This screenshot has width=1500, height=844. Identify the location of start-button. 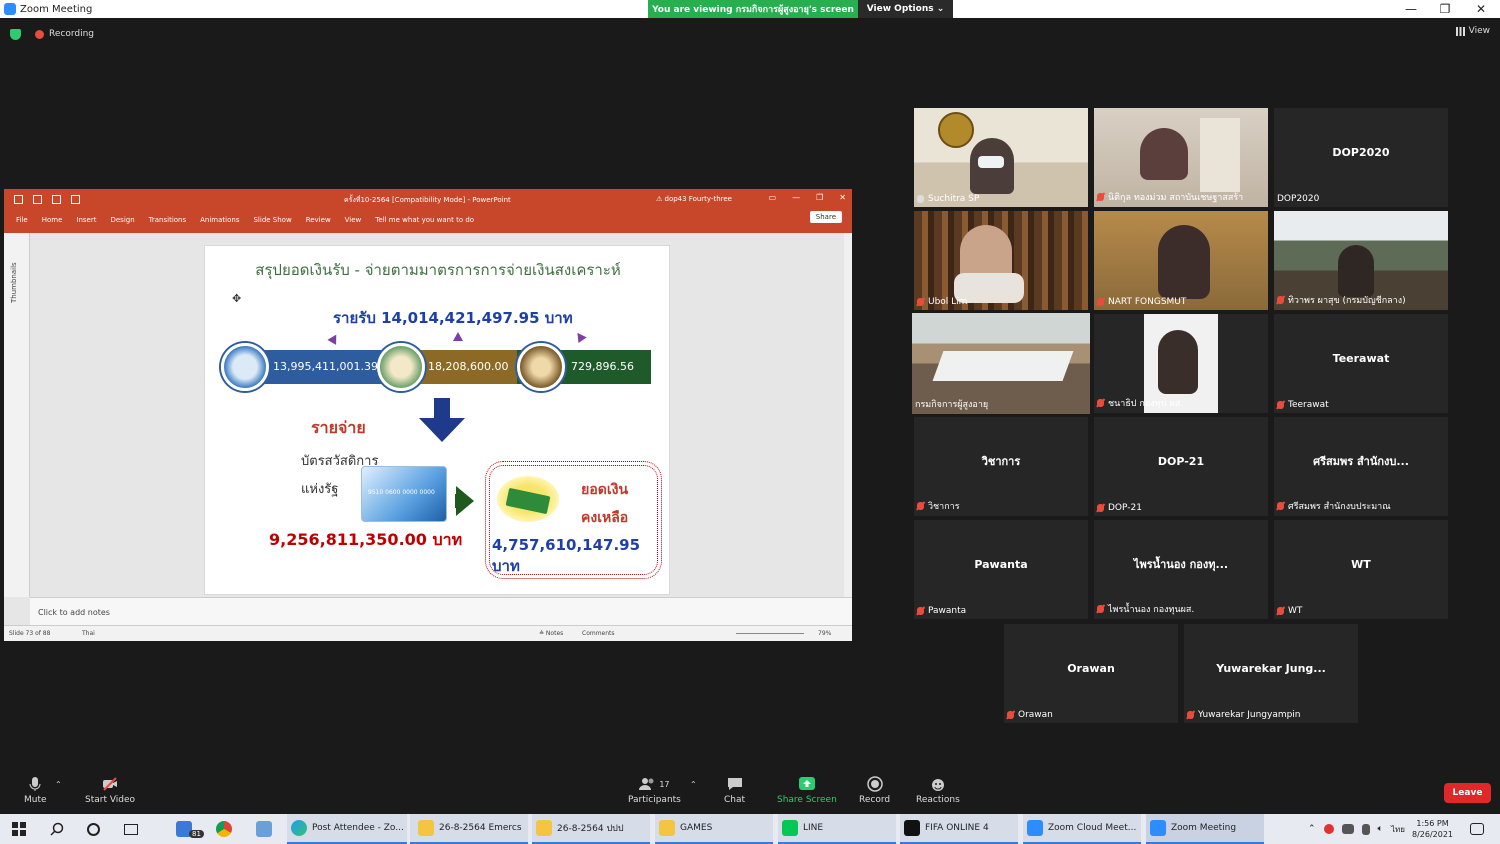
(19, 829).